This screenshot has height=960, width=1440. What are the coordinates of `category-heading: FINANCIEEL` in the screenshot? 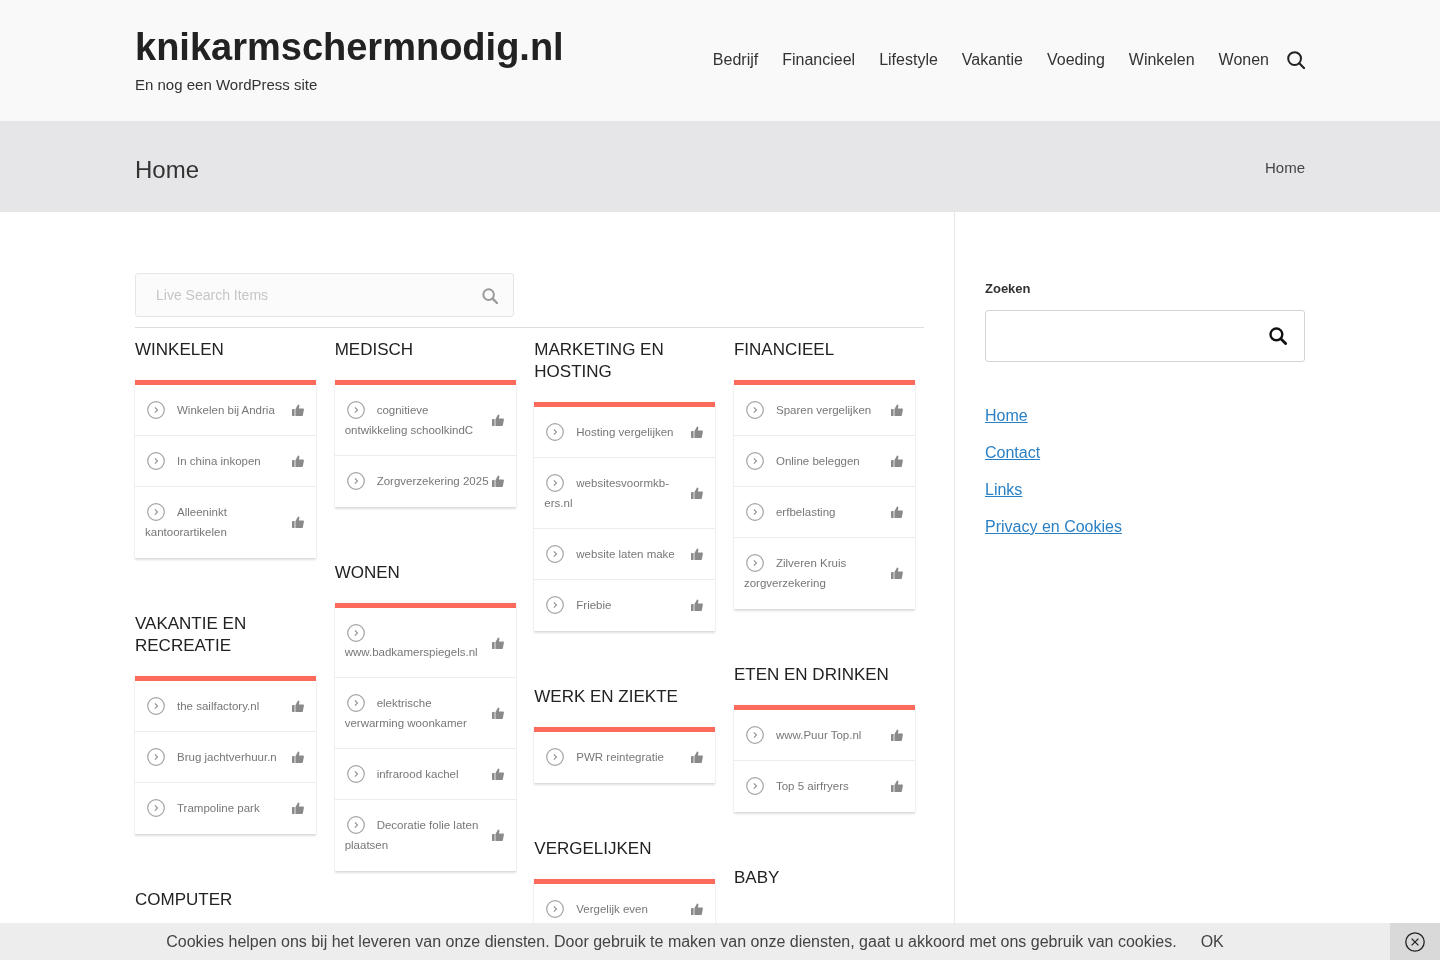 It's located at (784, 350).